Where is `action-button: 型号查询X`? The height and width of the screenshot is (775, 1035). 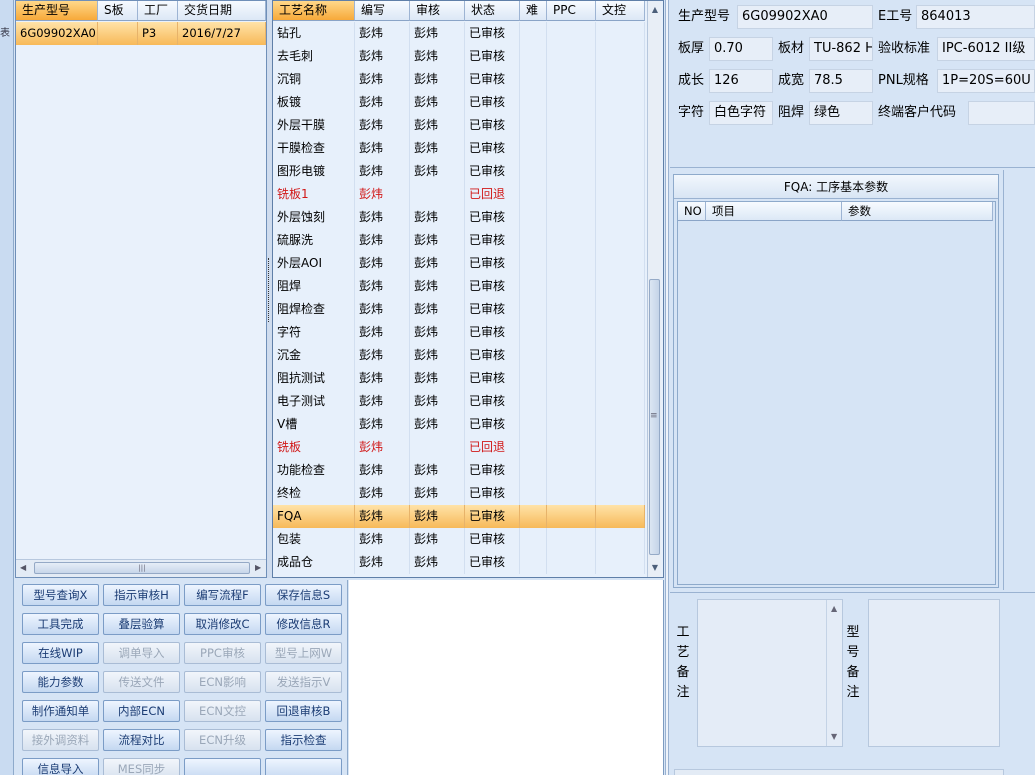
action-button: 型号查询X is located at coordinates (60, 595).